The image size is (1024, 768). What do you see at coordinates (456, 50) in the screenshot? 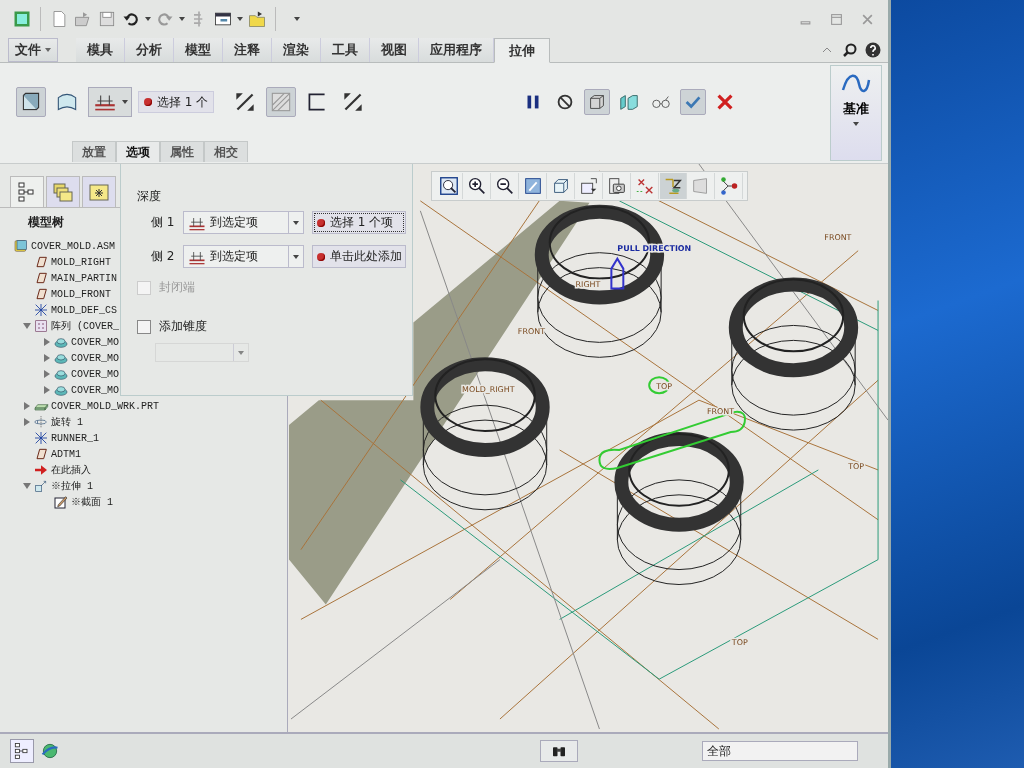
I see `ribbon-tab: 应用程序` at bounding box center [456, 50].